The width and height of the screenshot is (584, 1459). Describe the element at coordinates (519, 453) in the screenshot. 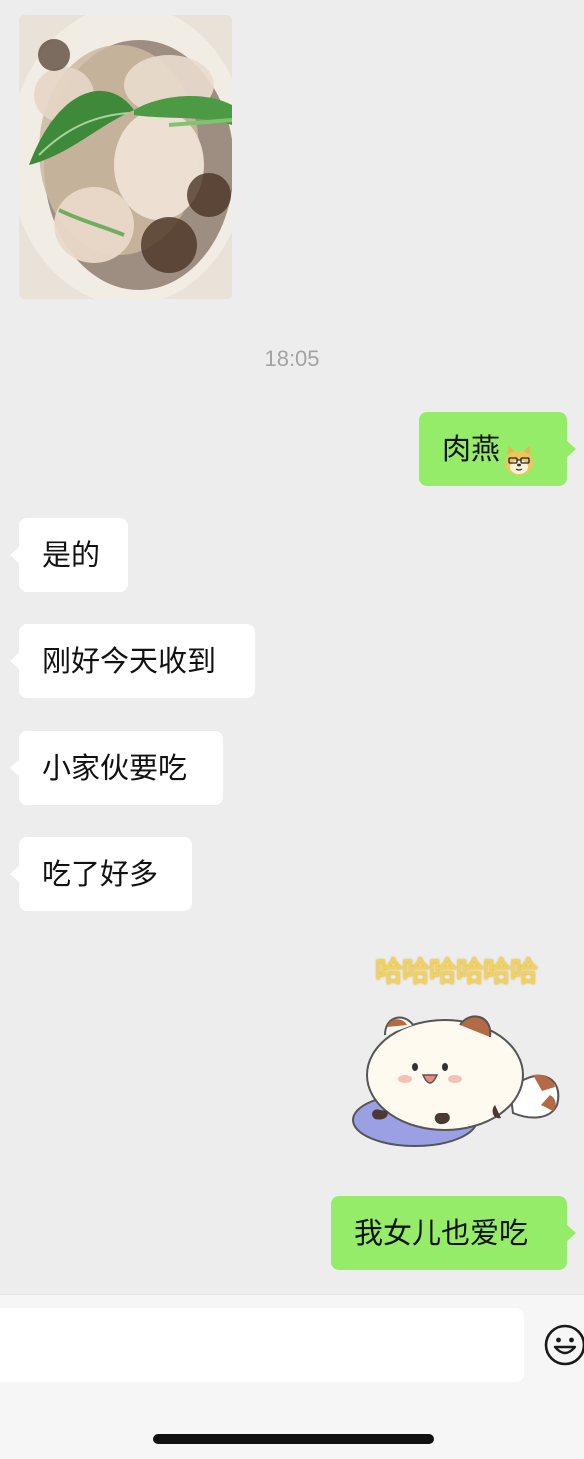

I see `doge-emoji-icon` at that location.